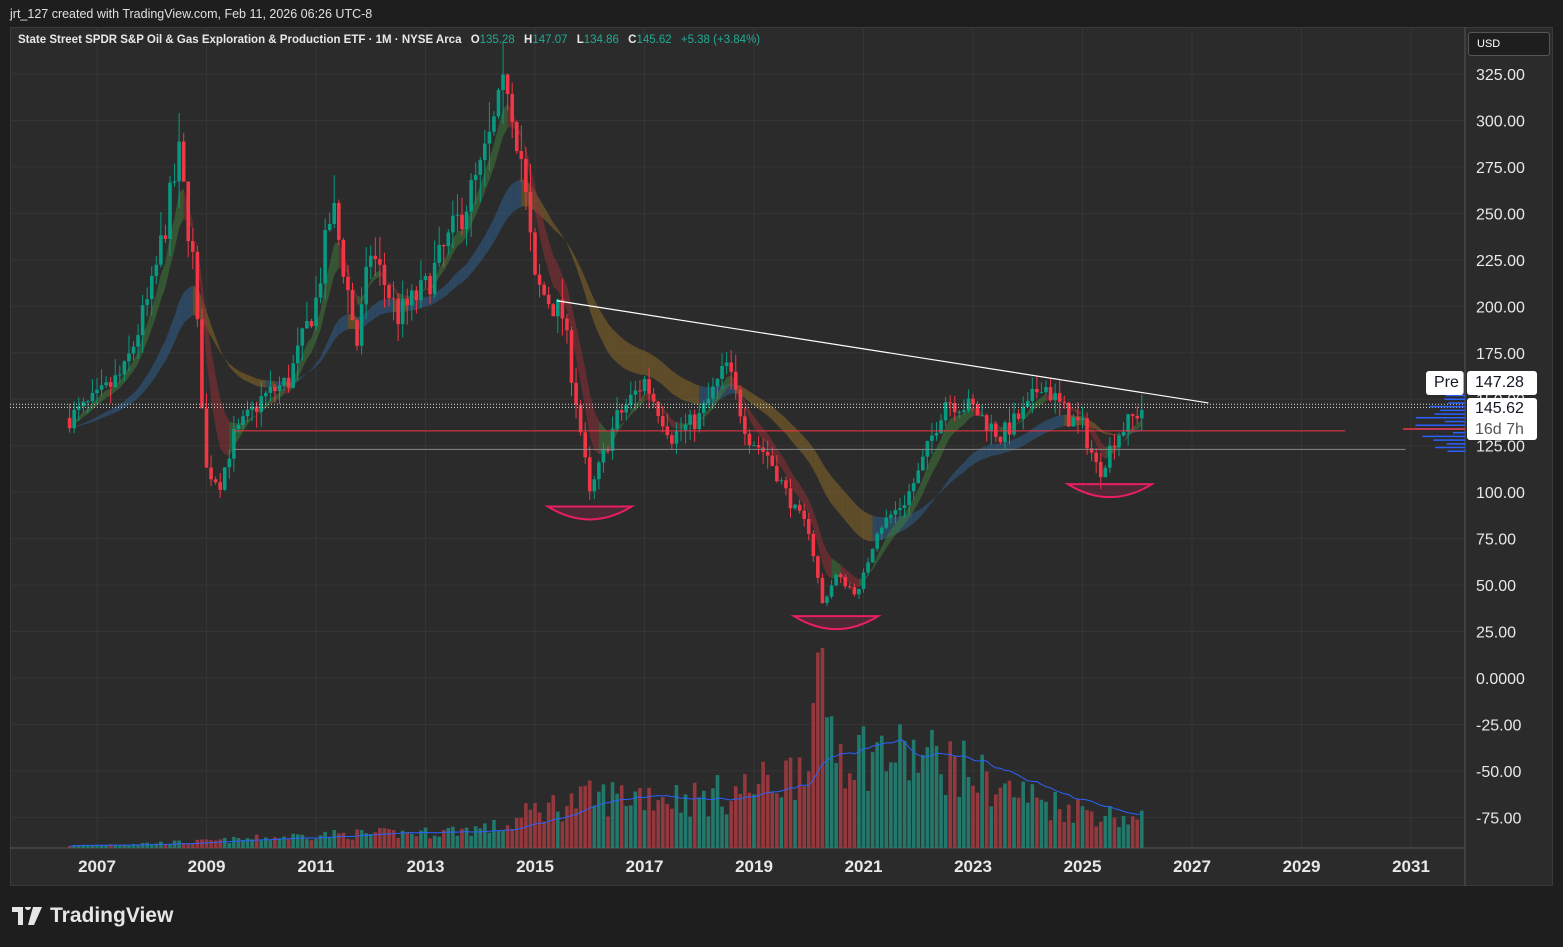 This screenshot has height=947, width=1563. I want to click on y-tick-label: 225.00, so click(1500, 261).